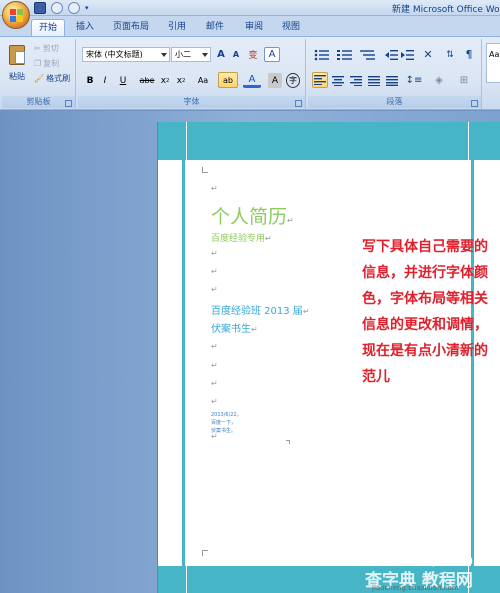 The height and width of the screenshot is (593, 500). I want to click on bullets-icon, so click(321, 54).